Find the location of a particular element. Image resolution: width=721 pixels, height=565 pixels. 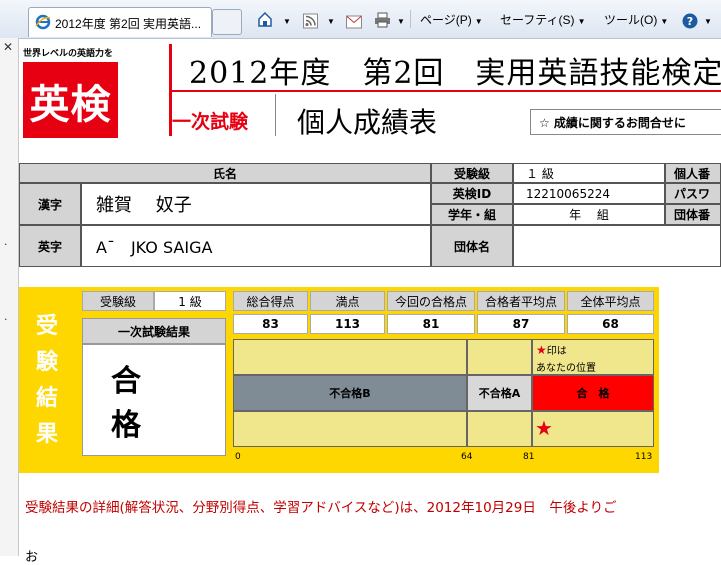

page-title: 2012年度 第2回 実用英語技能検定 is located at coordinates (455, 73).